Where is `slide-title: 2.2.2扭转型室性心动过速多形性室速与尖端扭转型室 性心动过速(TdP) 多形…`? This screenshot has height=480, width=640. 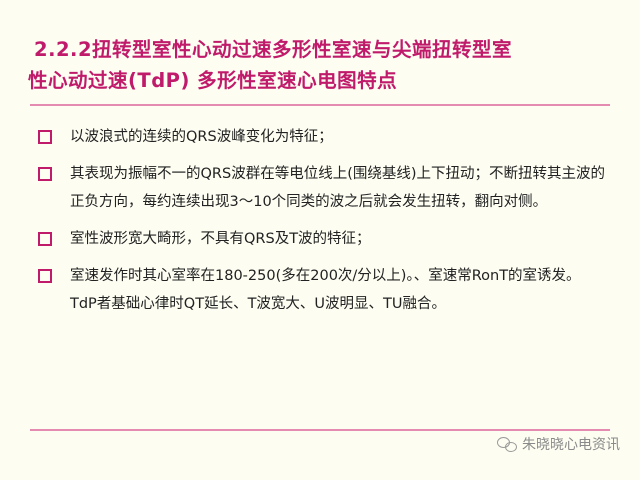 slide-title: 2.2.2扭转型室性心动过速多形性室速与尖端扭转型室 性心动过速(TdP) 多形… is located at coordinates (323, 65).